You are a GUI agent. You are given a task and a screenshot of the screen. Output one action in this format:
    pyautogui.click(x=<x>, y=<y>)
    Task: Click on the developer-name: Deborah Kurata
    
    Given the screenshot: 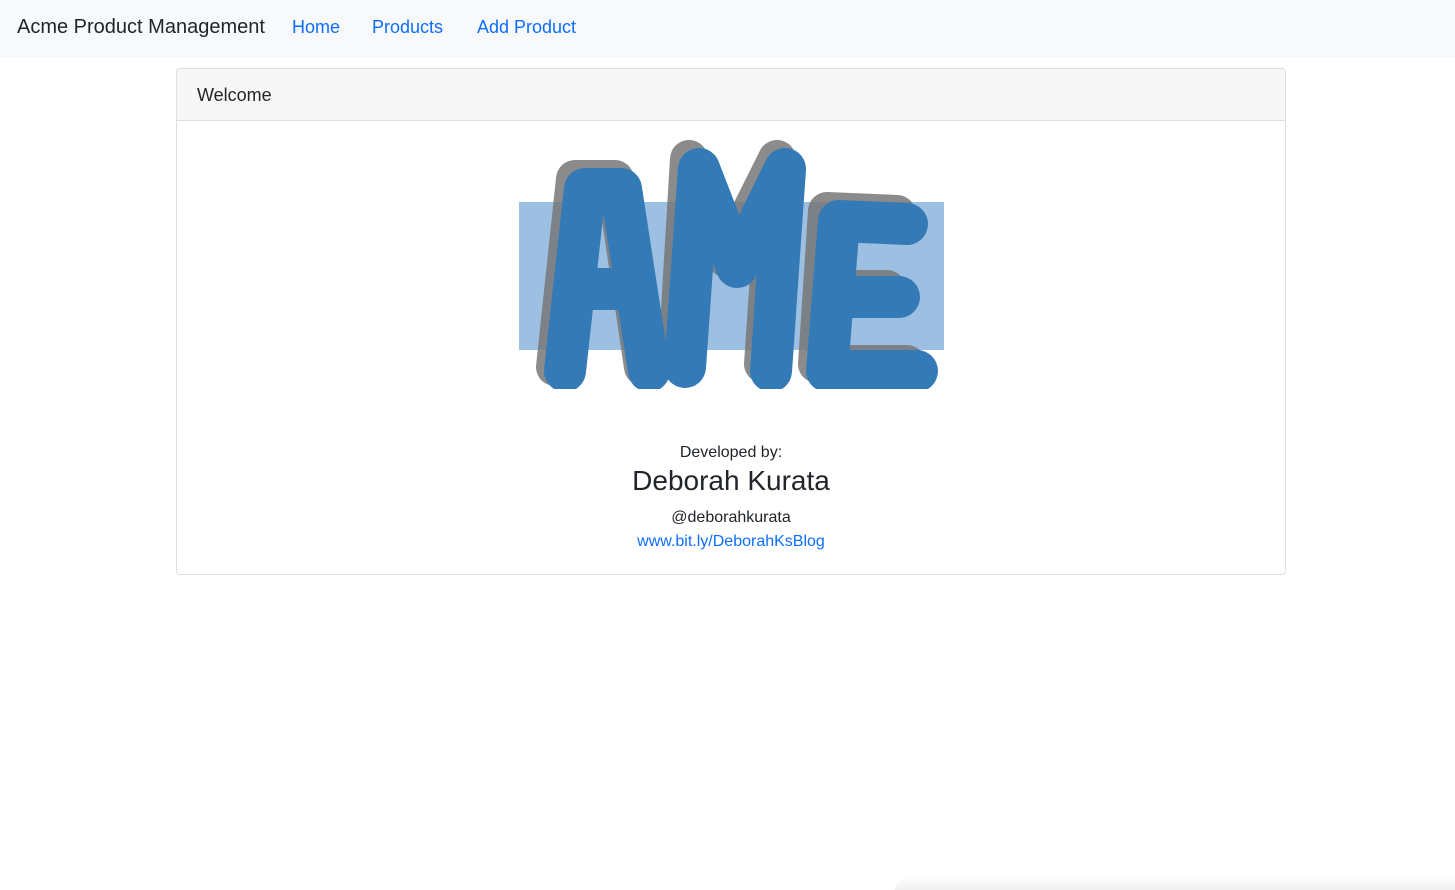 What is the action you would take?
    pyautogui.click(x=731, y=480)
    